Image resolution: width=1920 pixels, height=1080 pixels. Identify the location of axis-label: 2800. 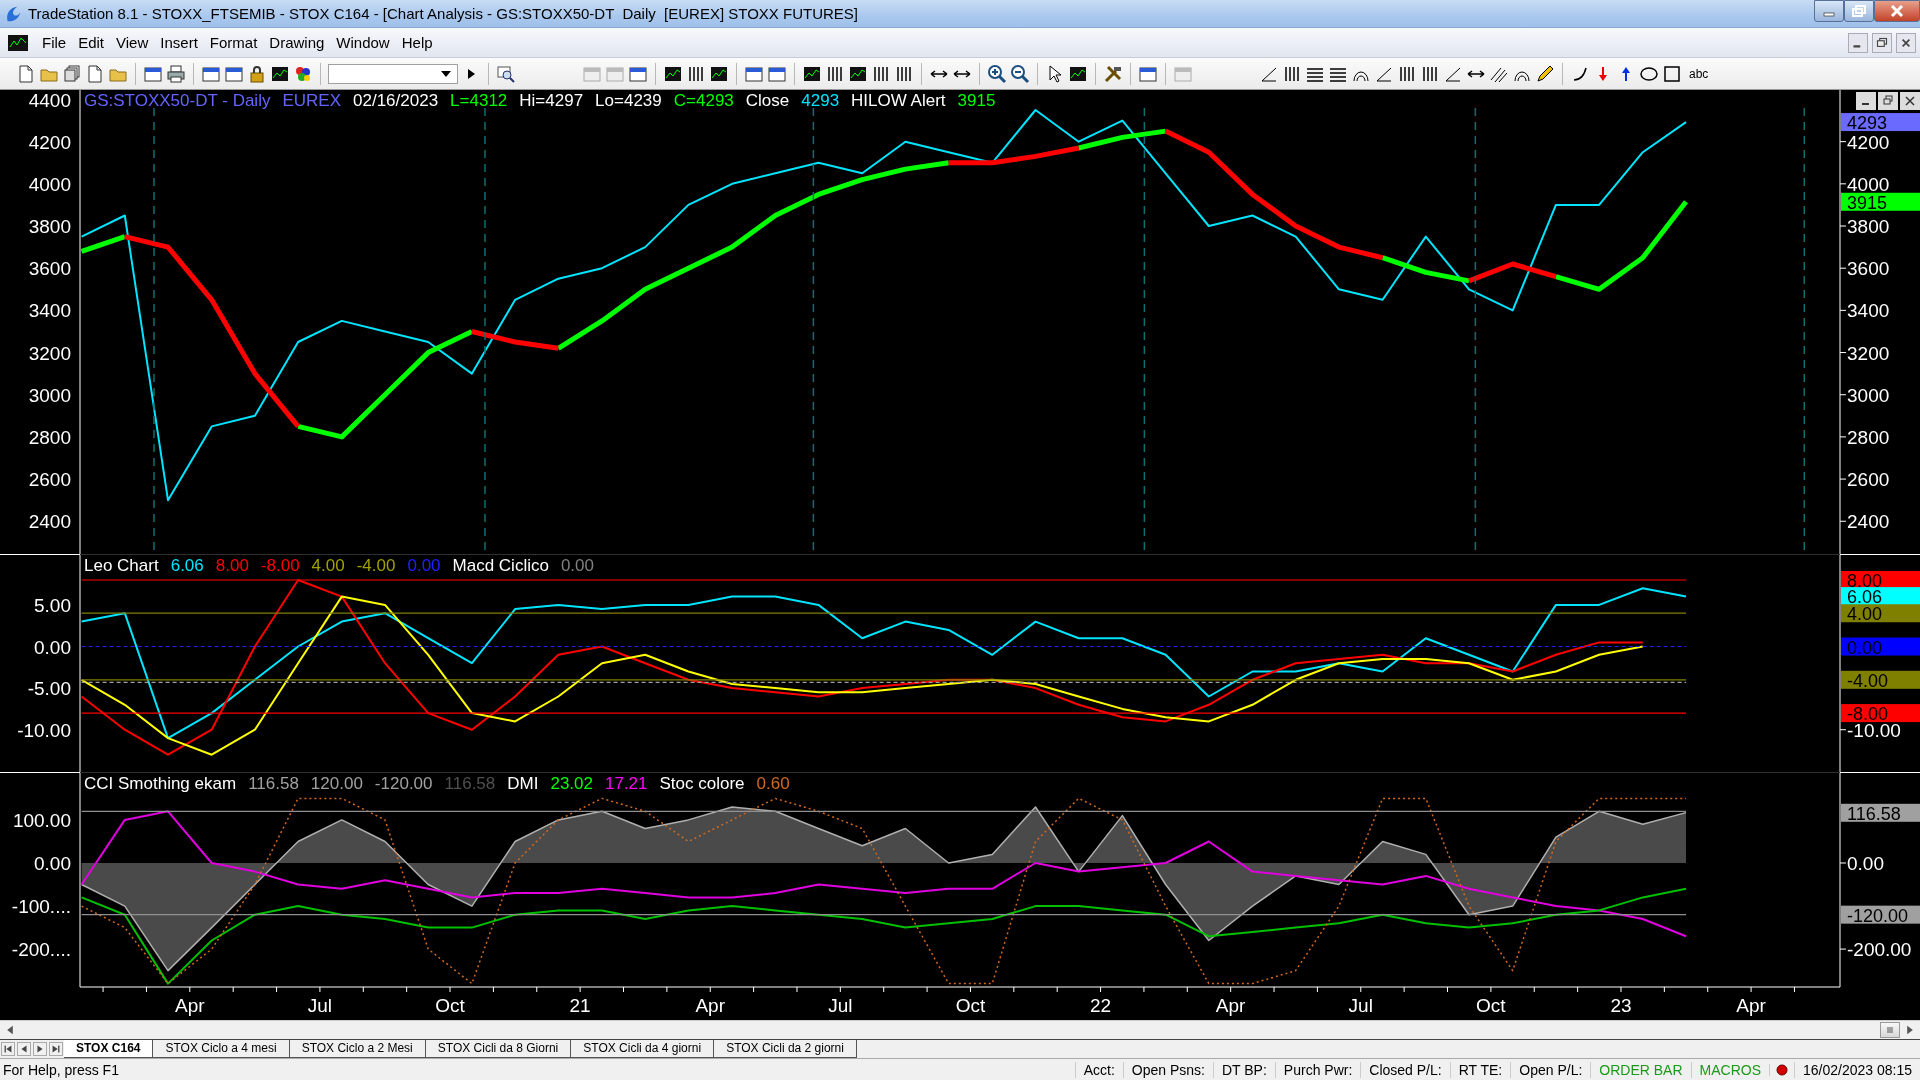
(1868, 437).